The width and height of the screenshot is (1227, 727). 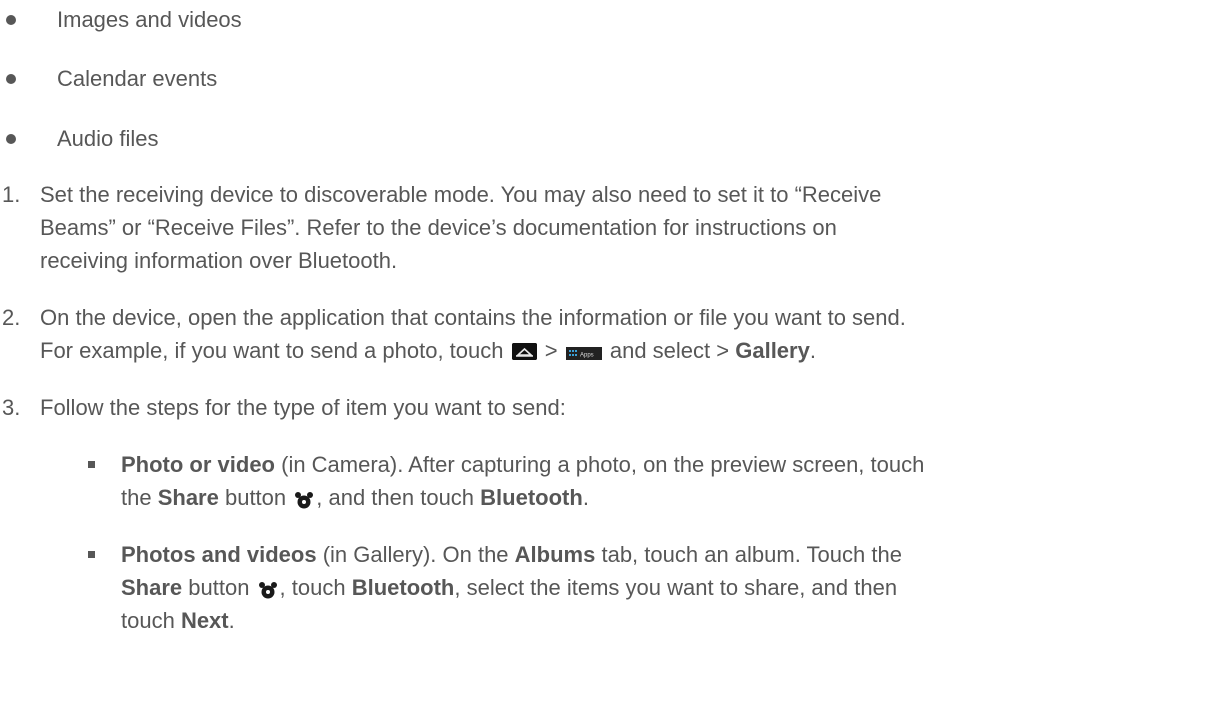 I want to click on sub-item-segment: the, so click(x=139, y=497).